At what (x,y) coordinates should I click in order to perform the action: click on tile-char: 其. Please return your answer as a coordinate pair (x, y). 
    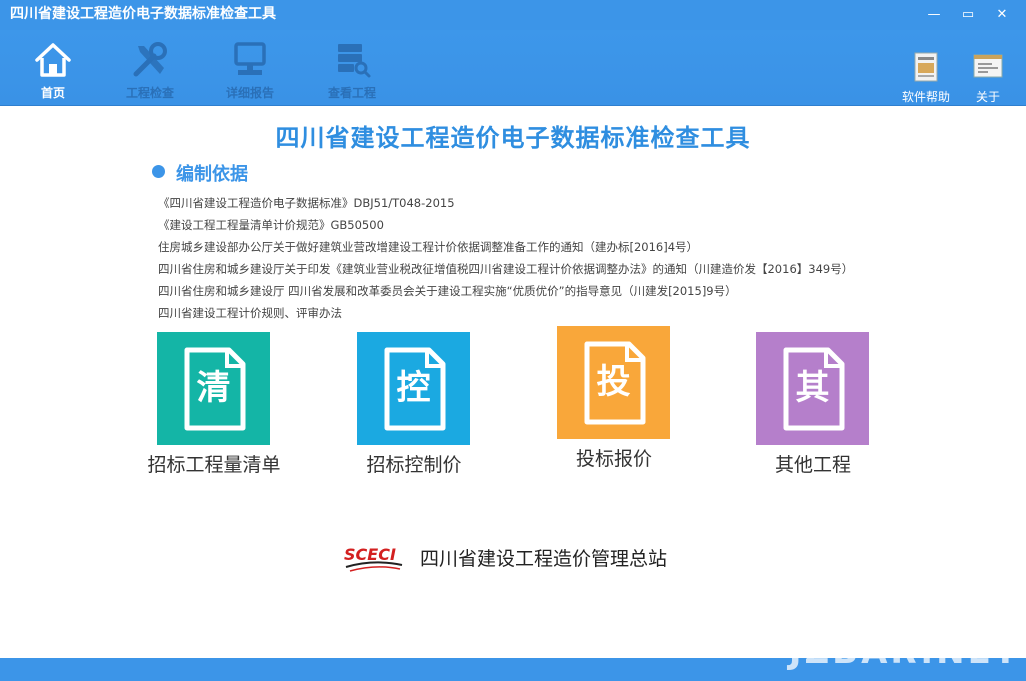
    Looking at the image, I should click on (812, 388).